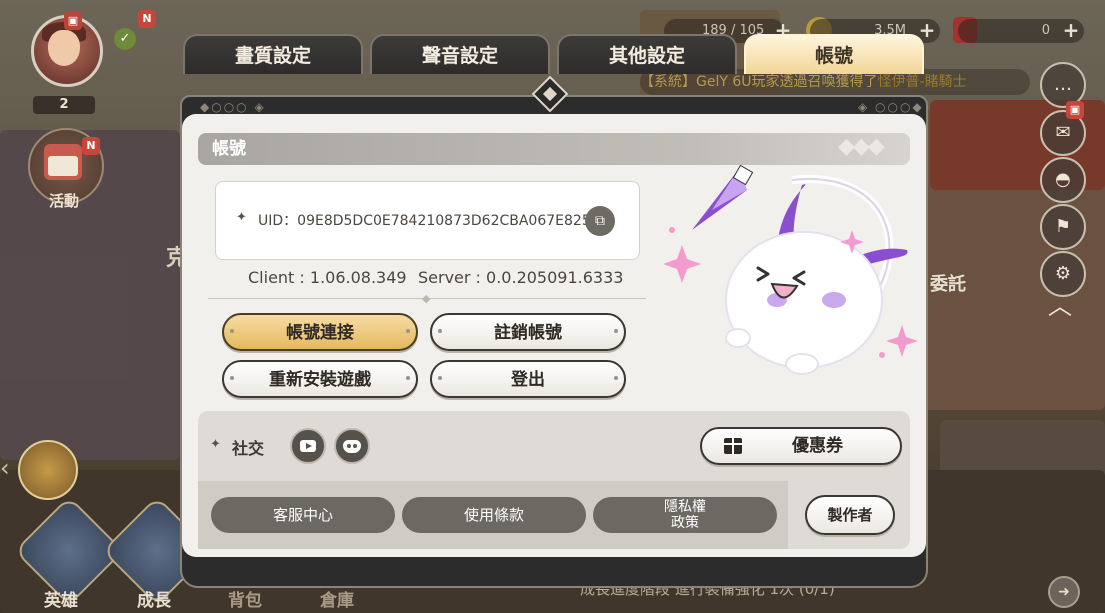  What do you see at coordinates (48, 470) in the screenshot?
I see `gift-icon` at bounding box center [48, 470].